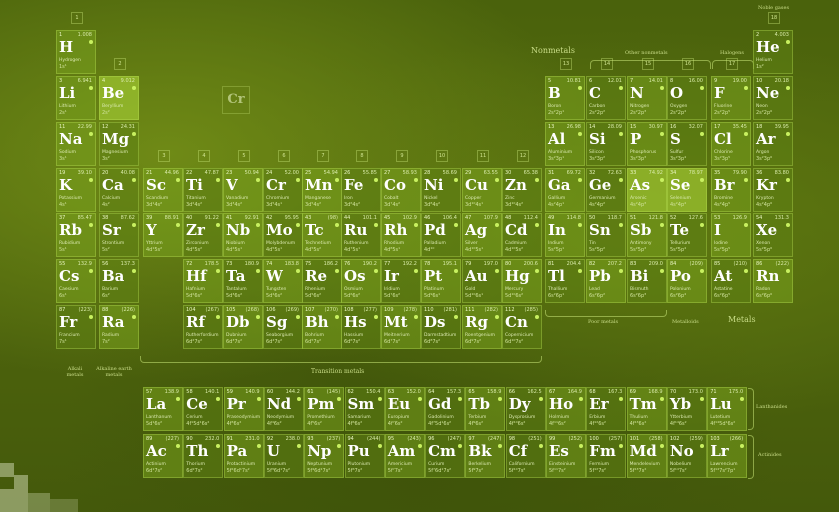  What do you see at coordinates (203, 190) in the screenshot?
I see `element-ti: 22 47.87 Ti Titanium 3d²4s²` at bounding box center [203, 190].